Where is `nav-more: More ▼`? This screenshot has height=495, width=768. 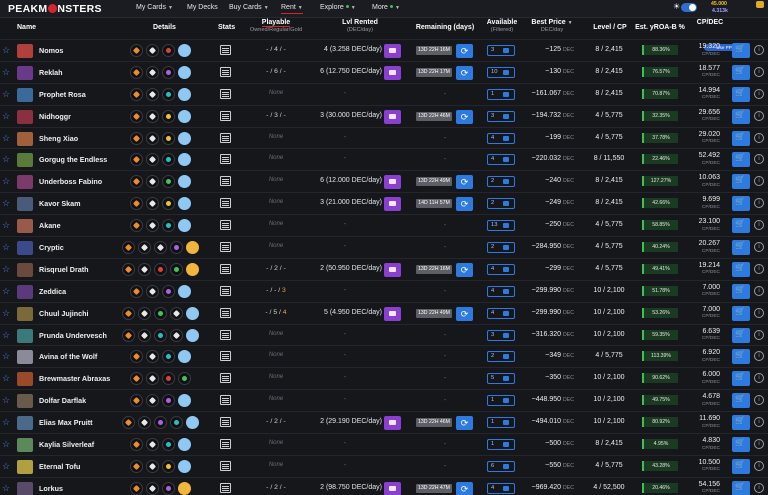
nav-more: More ▼ is located at coordinates (386, 7).